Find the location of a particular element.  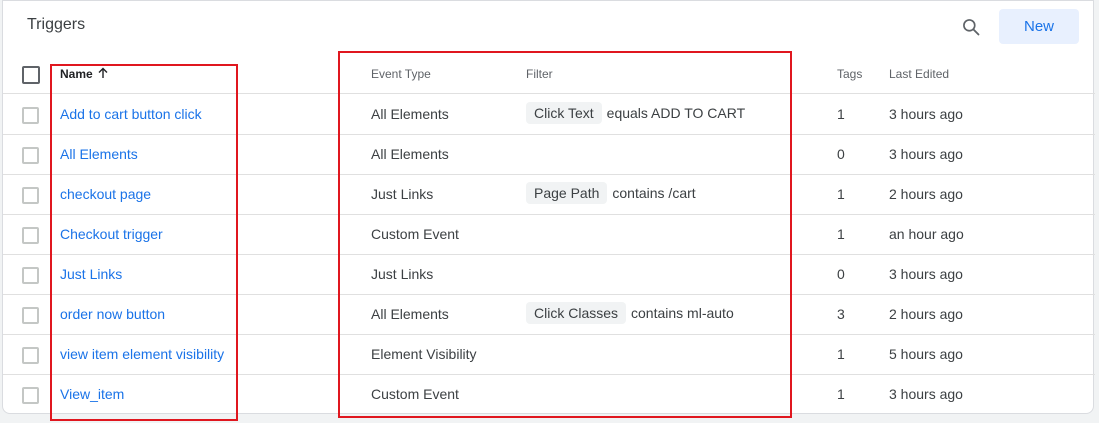

column-header-event-type: Event Type is located at coordinates (401, 74).